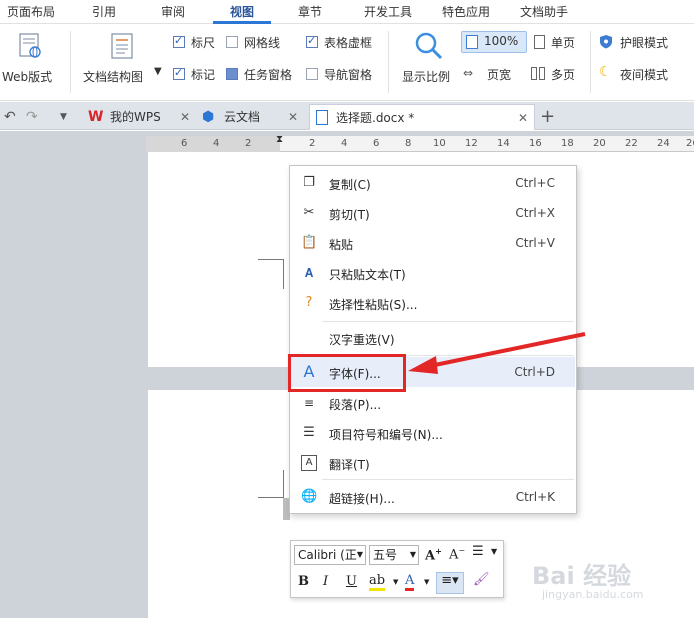  What do you see at coordinates (457, 554) in the screenshot?
I see `shrink-font-icon: A−` at bounding box center [457, 554].